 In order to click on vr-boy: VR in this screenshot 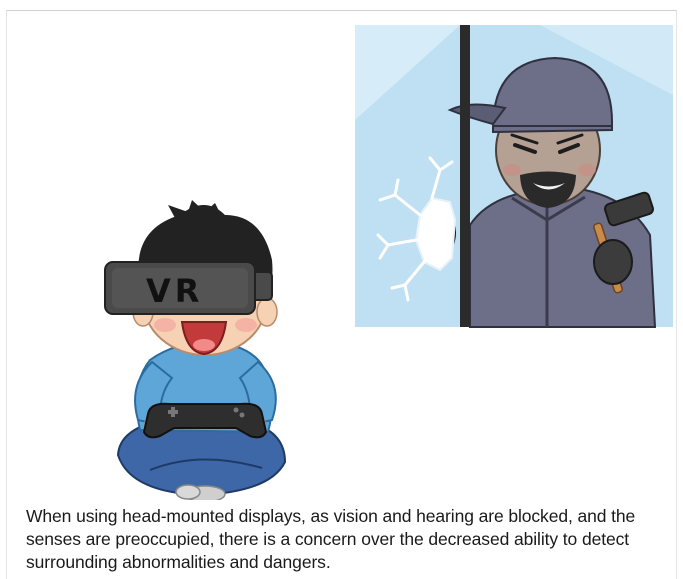, I will do `click(195, 350)`.